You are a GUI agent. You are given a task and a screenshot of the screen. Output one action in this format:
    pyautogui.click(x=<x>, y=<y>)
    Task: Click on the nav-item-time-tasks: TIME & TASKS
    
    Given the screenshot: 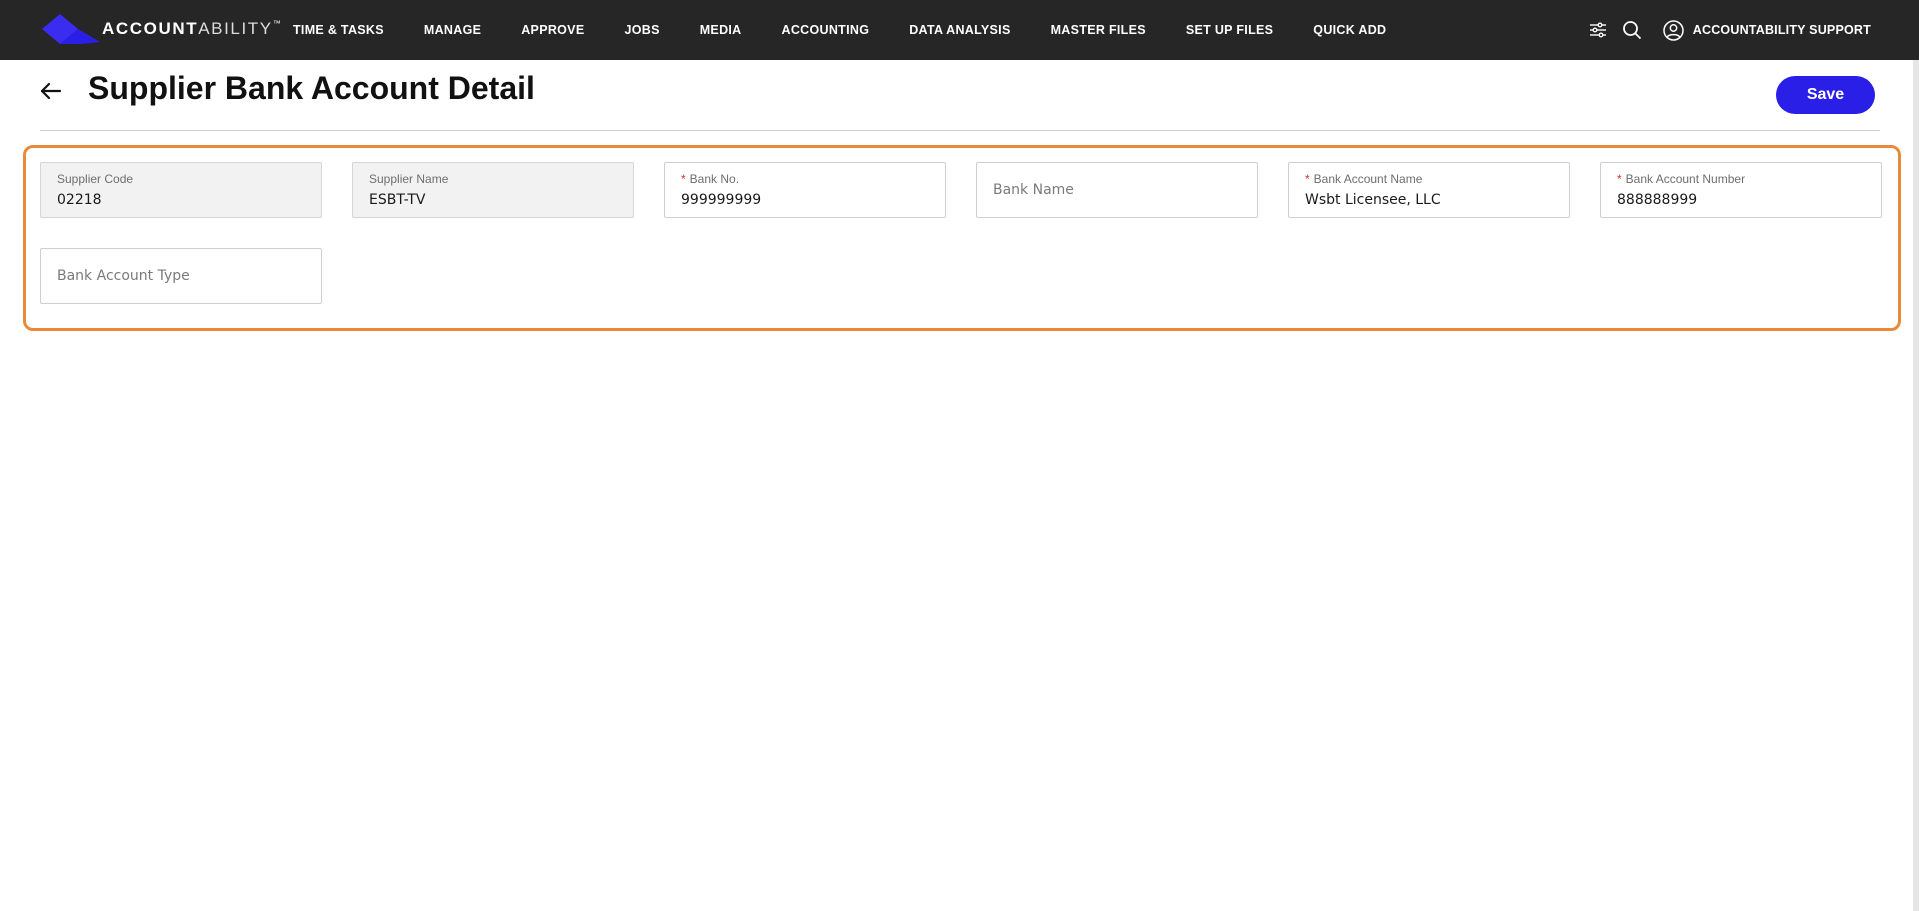 What is the action you would take?
    pyautogui.click(x=338, y=30)
    